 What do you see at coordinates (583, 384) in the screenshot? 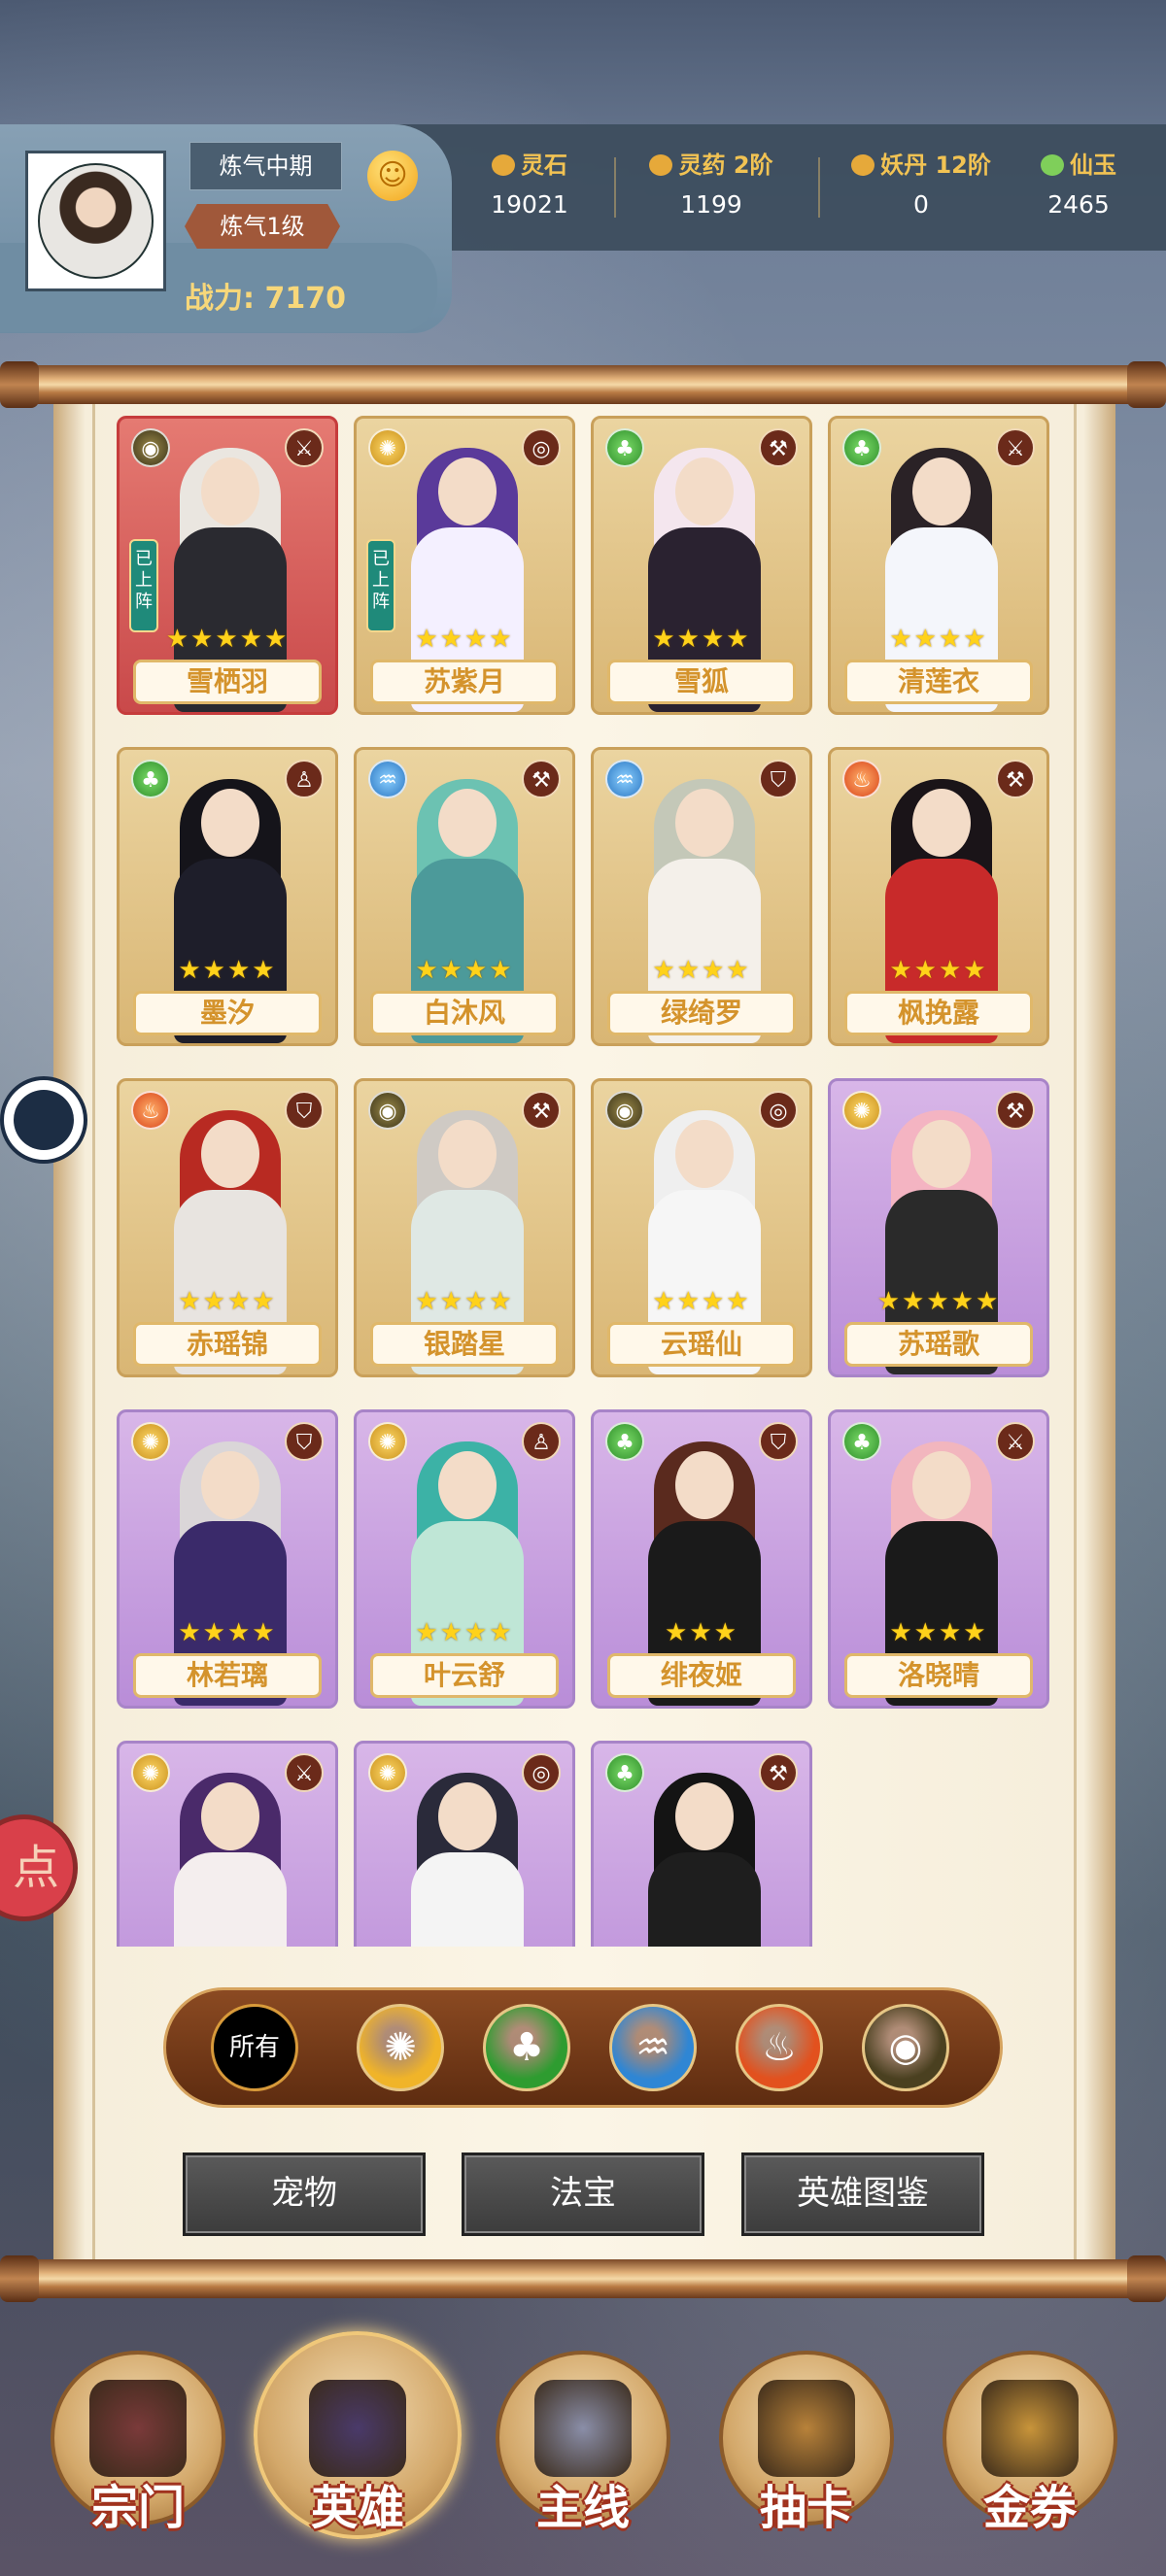
I see `scroll-rod-top` at bounding box center [583, 384].